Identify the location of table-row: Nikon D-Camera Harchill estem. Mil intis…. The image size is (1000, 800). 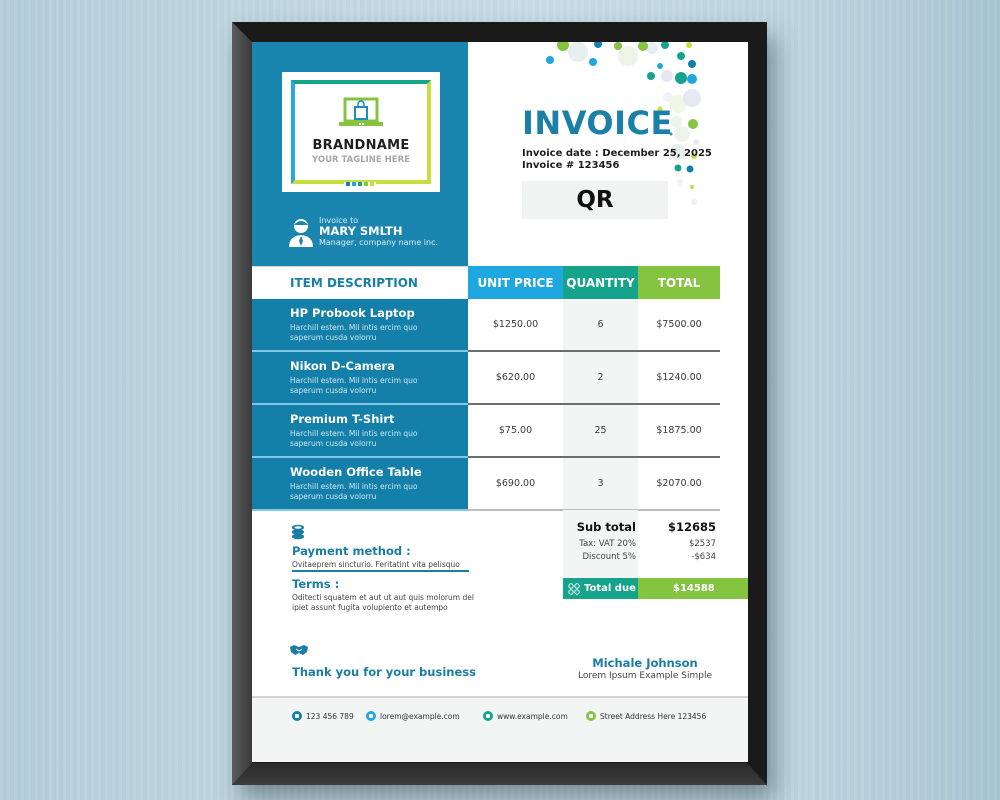
(486, 378).